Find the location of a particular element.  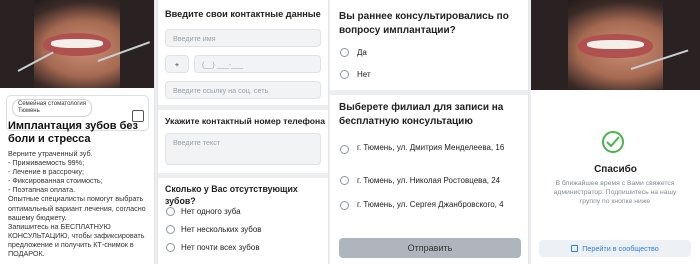

teeth-option-label: Нет одного зуба is located at coordinates (211, 211).